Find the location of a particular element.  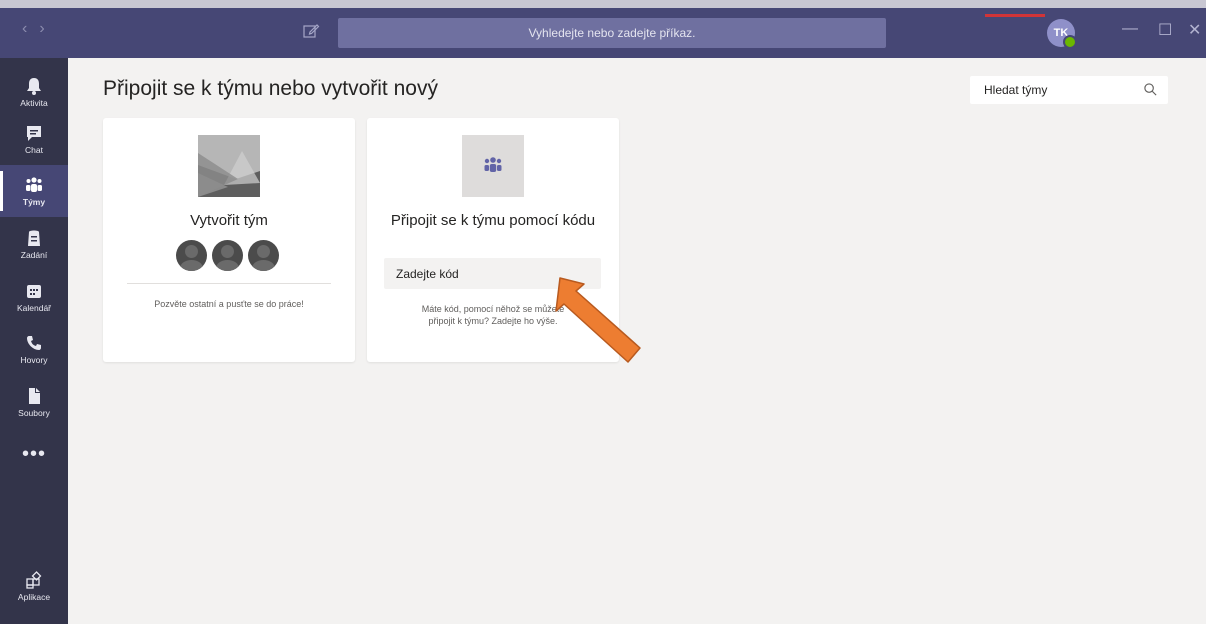

create-team-description: Pozvěte ostatní a pusťte se do práce! is located at coordinates (229, 304).